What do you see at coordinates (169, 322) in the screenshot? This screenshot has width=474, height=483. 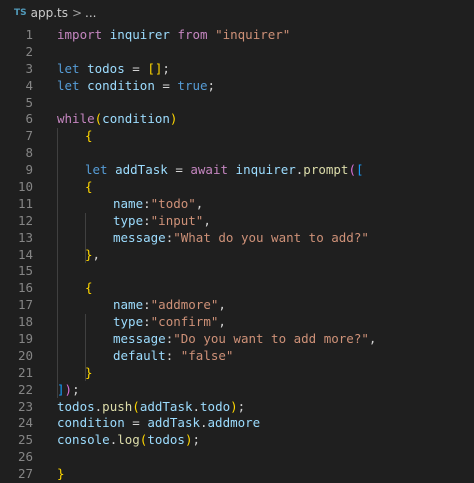 I see `code-text: type:"confirm",` at bounding box center [169, 322].